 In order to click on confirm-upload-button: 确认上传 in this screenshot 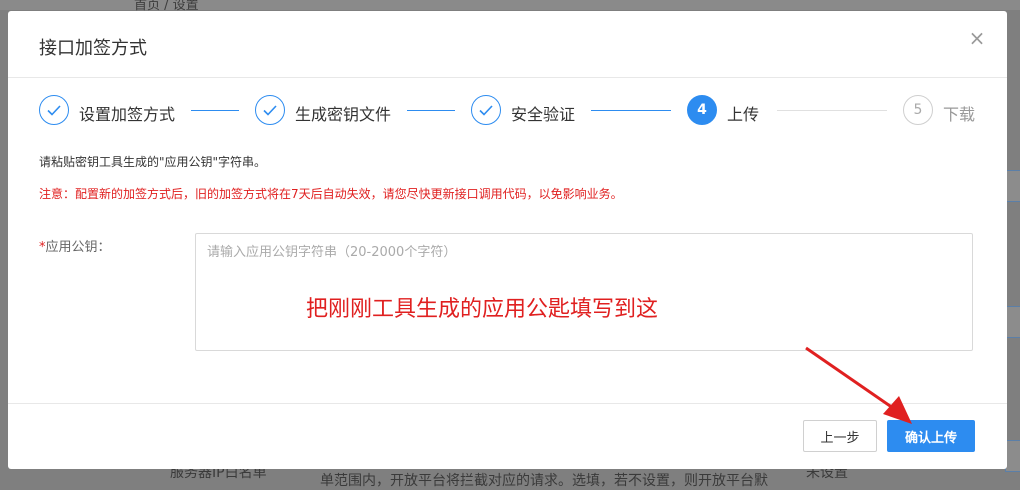, I will do `click(931, 436)`.